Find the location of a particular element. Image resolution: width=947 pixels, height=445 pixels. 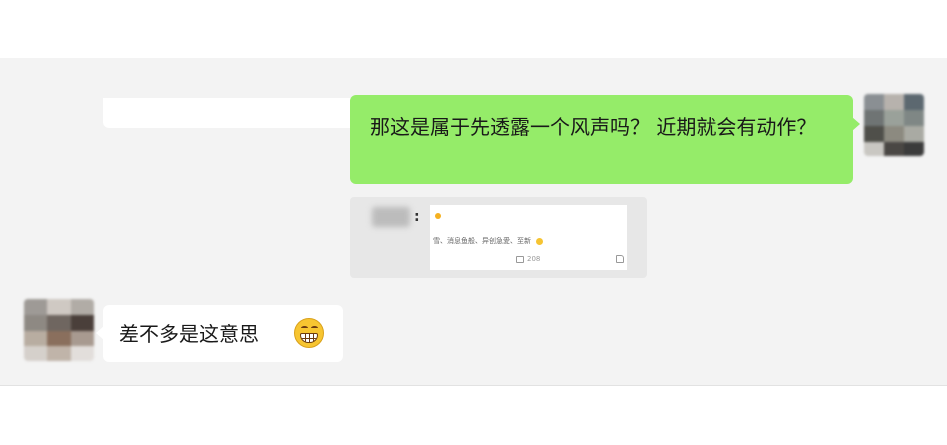

quoted-post-text-content: 雪、消息鱼般、异创急愛、至新 is located at coordinates (482, 241).